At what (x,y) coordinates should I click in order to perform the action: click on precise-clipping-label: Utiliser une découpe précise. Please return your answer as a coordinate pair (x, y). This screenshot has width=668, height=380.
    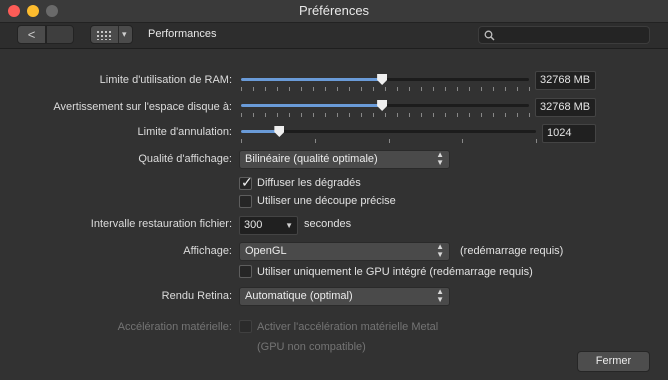
    Looking at the image, I should click on (326, 201).